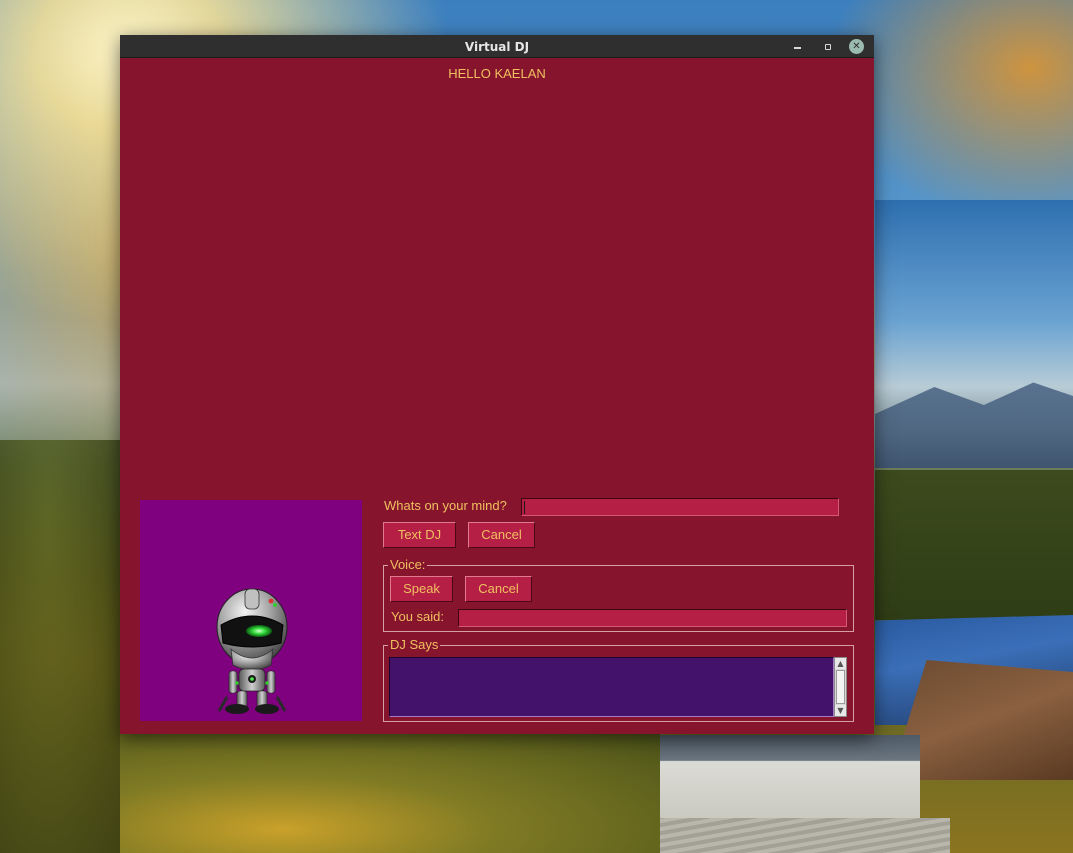 The image size is (1073, 853). I want to click on window-title: Virtual DJ, so click(497, 47).